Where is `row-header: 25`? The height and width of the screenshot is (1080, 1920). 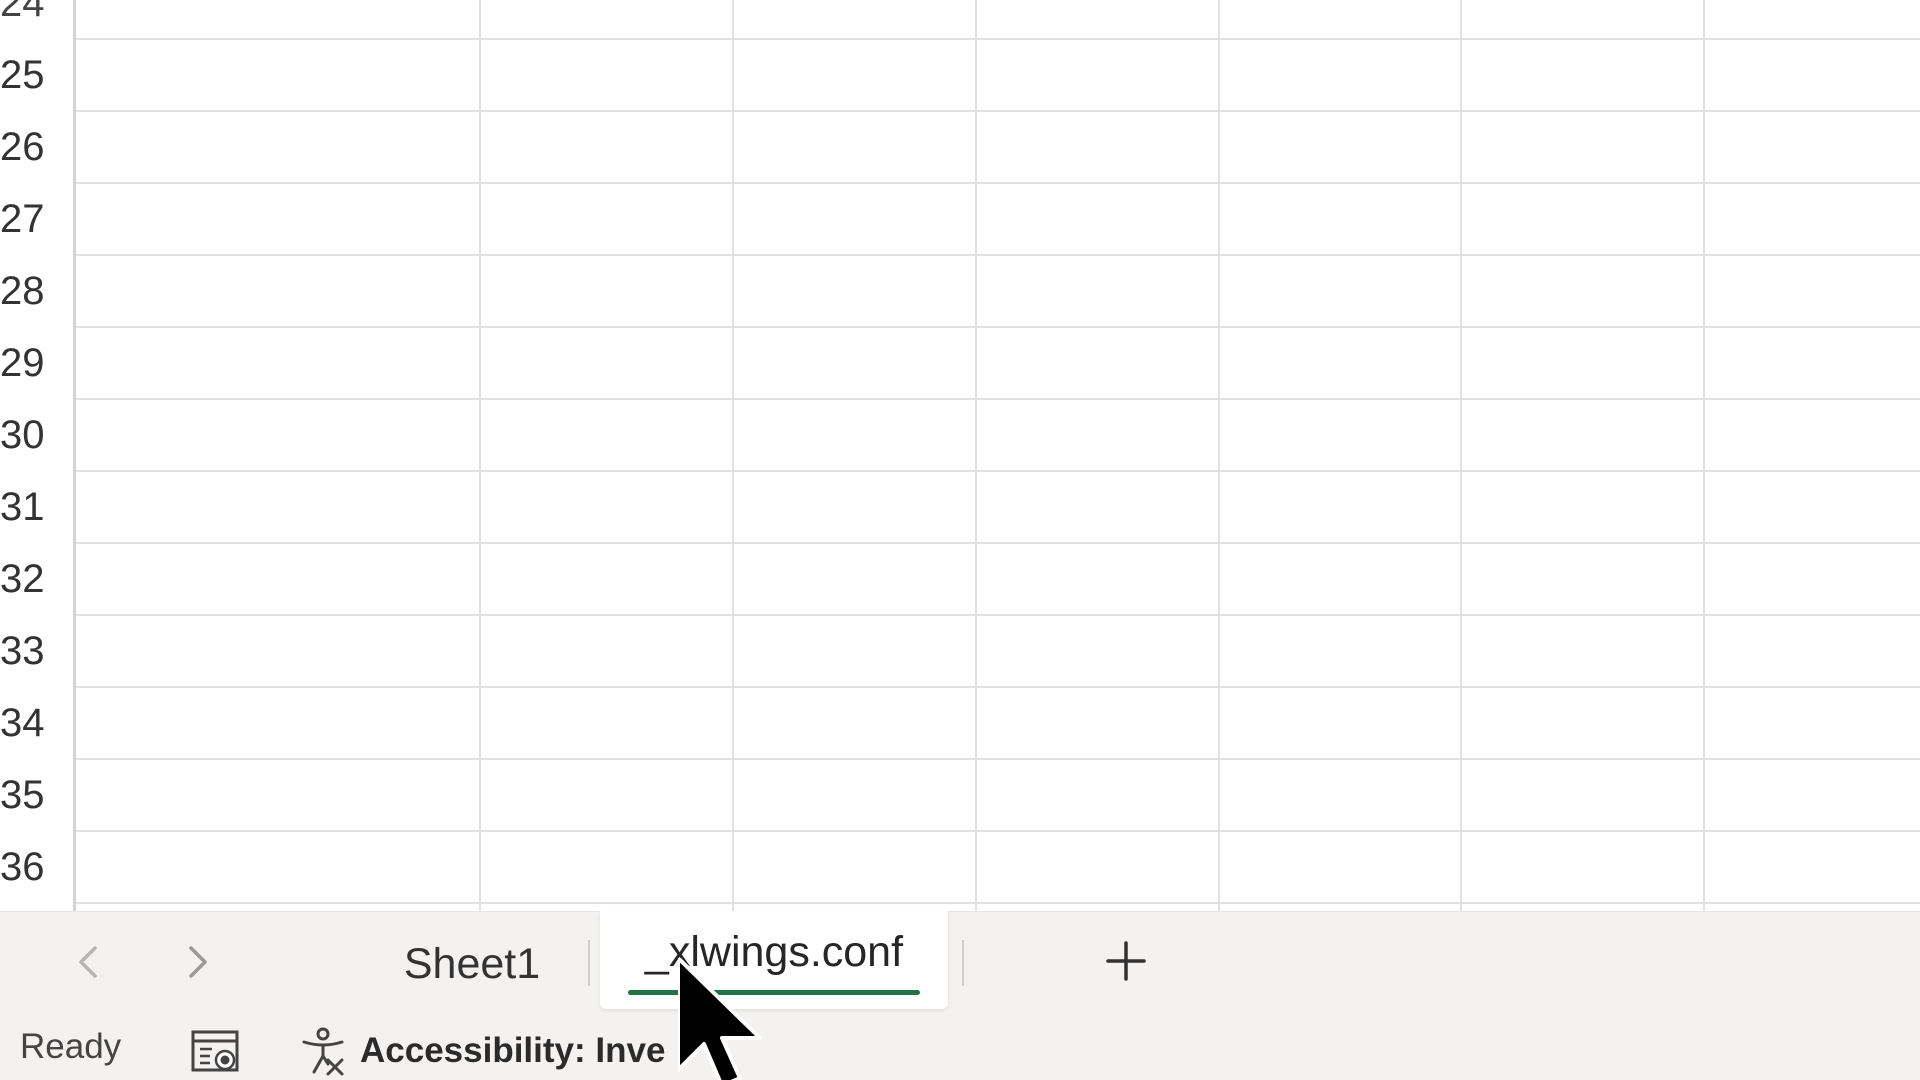 row-header: 25 is located at coordinates (36, 75).